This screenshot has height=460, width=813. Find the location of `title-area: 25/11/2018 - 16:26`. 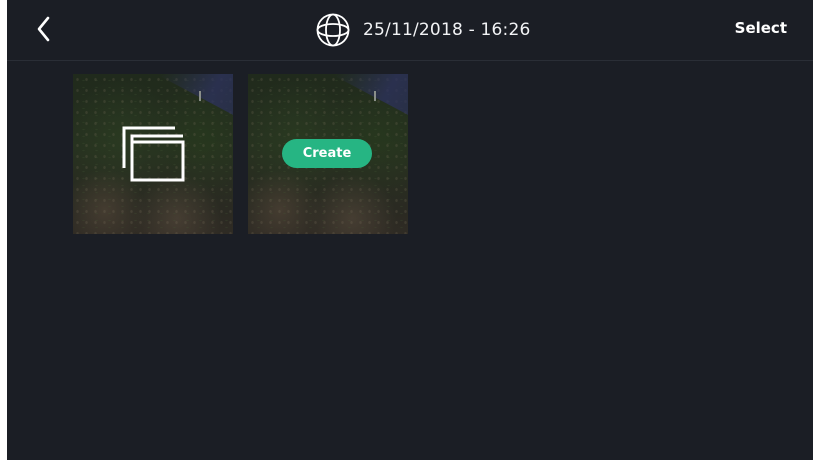

title-area: 25/11/2018 - 16:26 is located at coordinates (423, 30).